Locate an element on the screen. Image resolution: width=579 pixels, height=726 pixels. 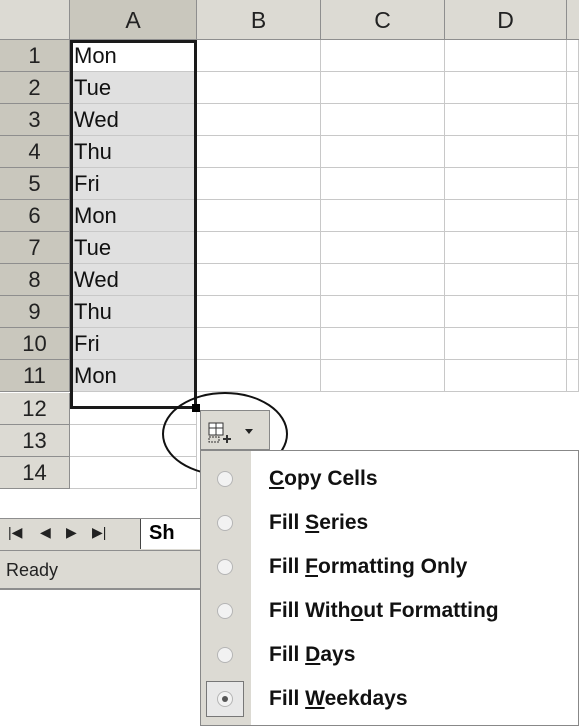
menu-item: Fill Weekdays is located at coordinates (390, 699).